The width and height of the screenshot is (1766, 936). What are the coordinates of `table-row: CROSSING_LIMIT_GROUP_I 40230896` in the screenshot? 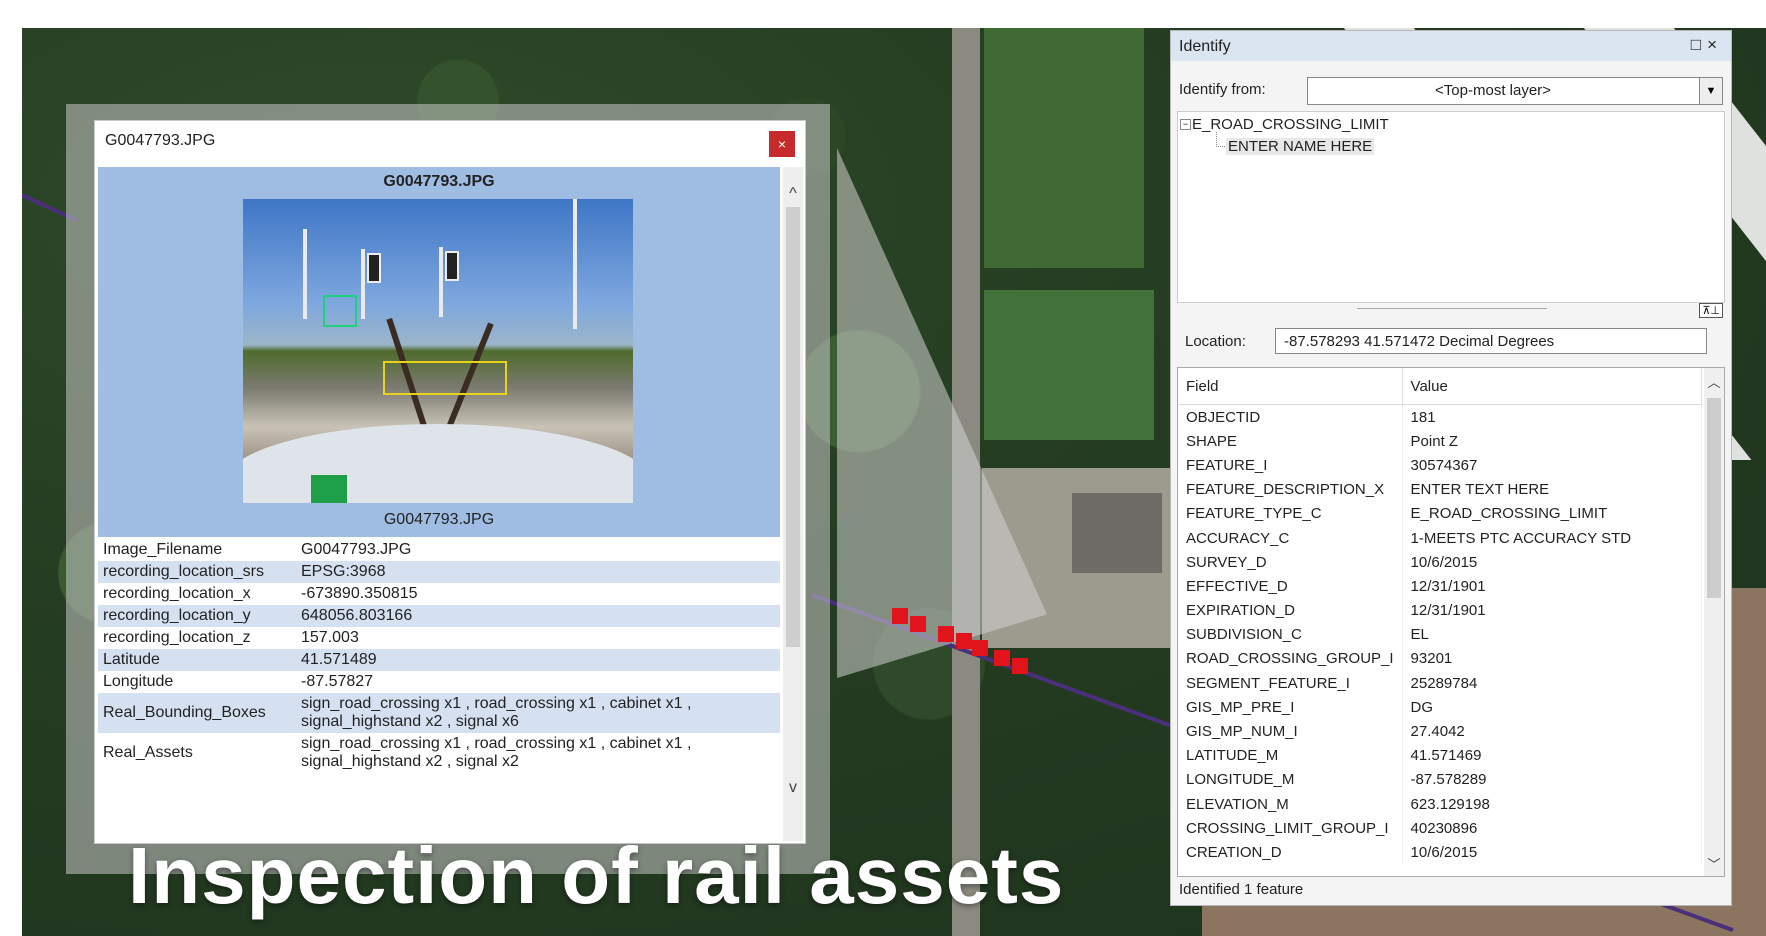 It's located at (1440, 828).